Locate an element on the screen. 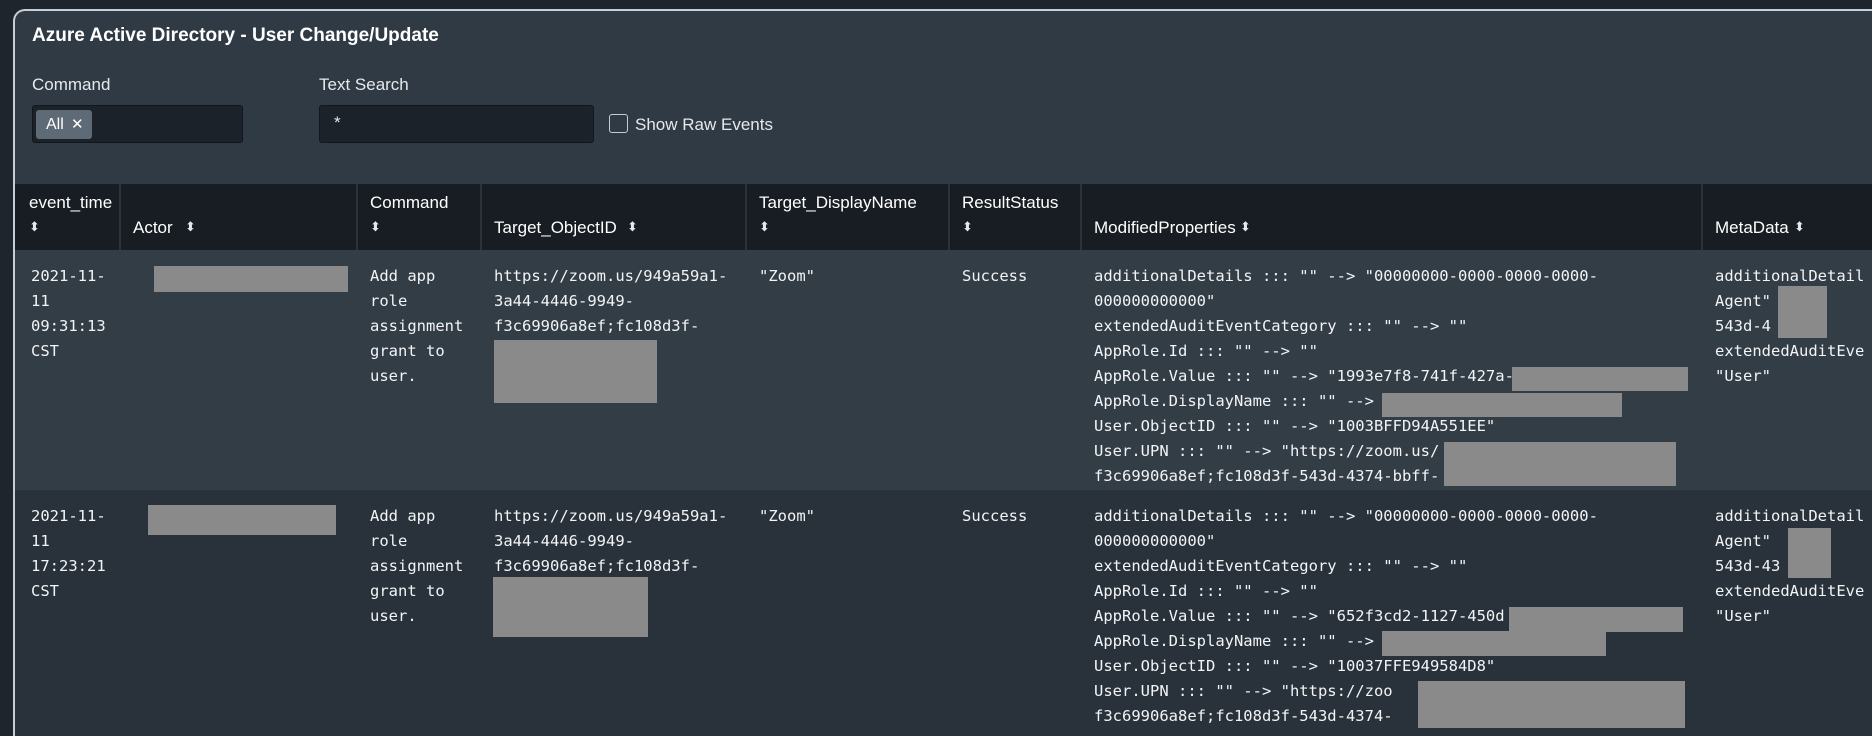 The width and height of the screenshot is (1872, 736). command-multiselect: All ✕ is located at coordinates (137, 124).